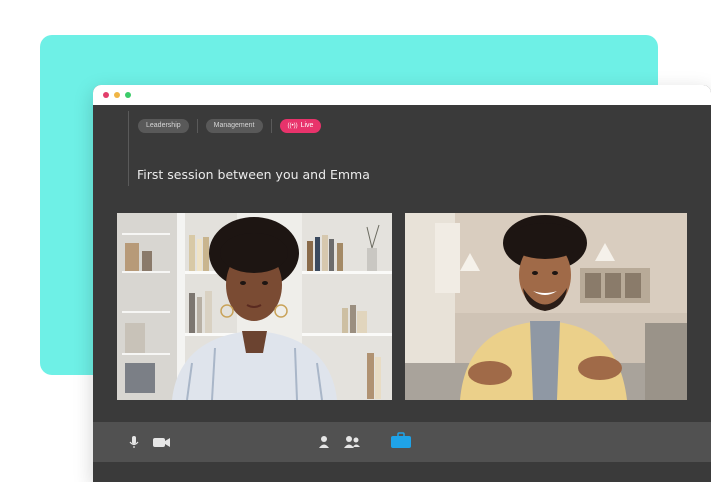 The image size is (711, 482). I want to click on window-close-dot, so click(106, 95).